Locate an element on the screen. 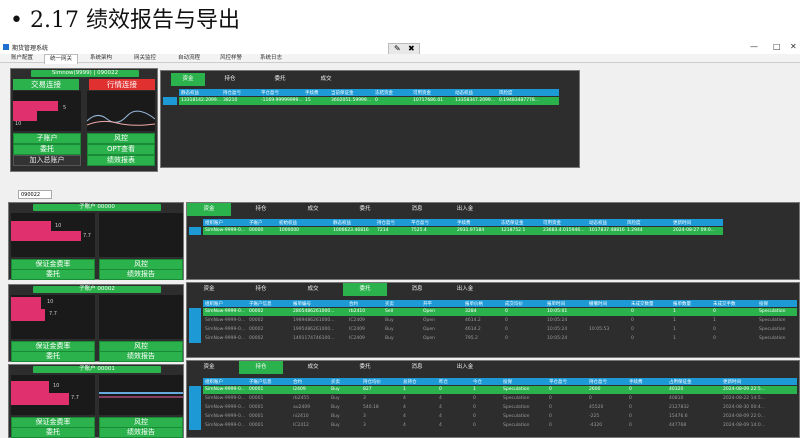 The image size is (800, 438). cell: rb2410 is located at coordinates (357, 311).